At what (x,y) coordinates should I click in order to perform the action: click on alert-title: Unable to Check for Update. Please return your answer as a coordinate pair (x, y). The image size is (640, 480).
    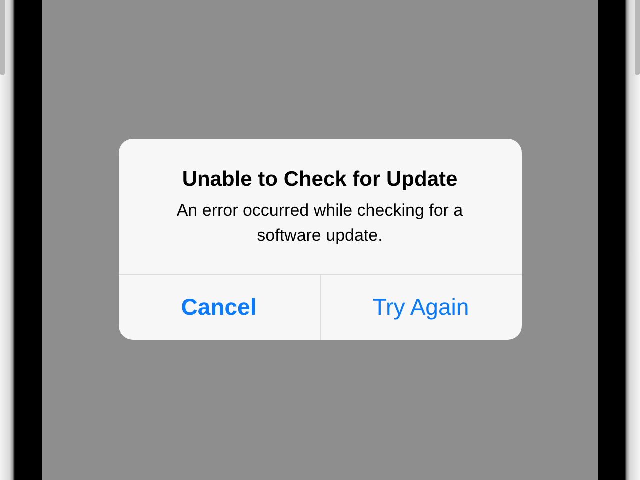
    Looking at the image, I should click on (320, 180).